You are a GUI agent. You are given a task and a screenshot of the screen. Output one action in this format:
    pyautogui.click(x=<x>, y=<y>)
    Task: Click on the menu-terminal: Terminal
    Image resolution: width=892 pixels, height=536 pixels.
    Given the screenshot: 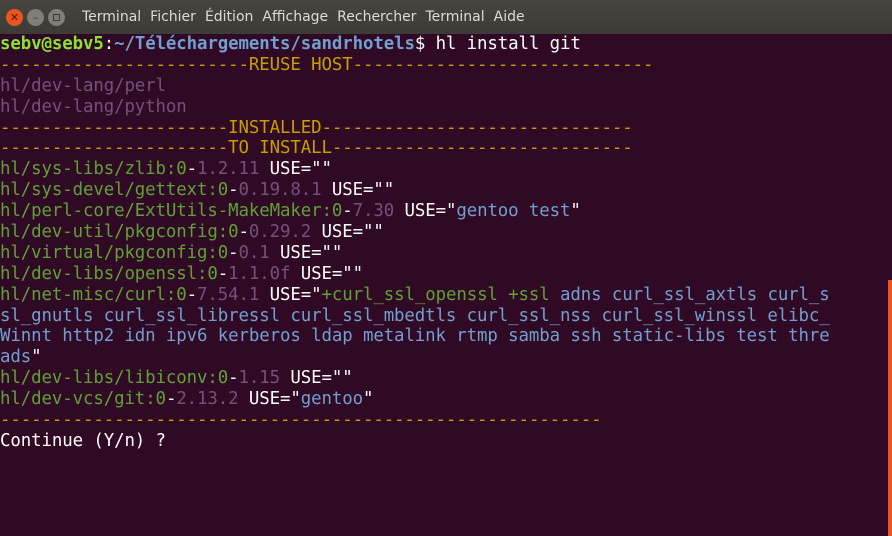 What is the action you would take?
    pyautogui.click(x=111, y=17)
    